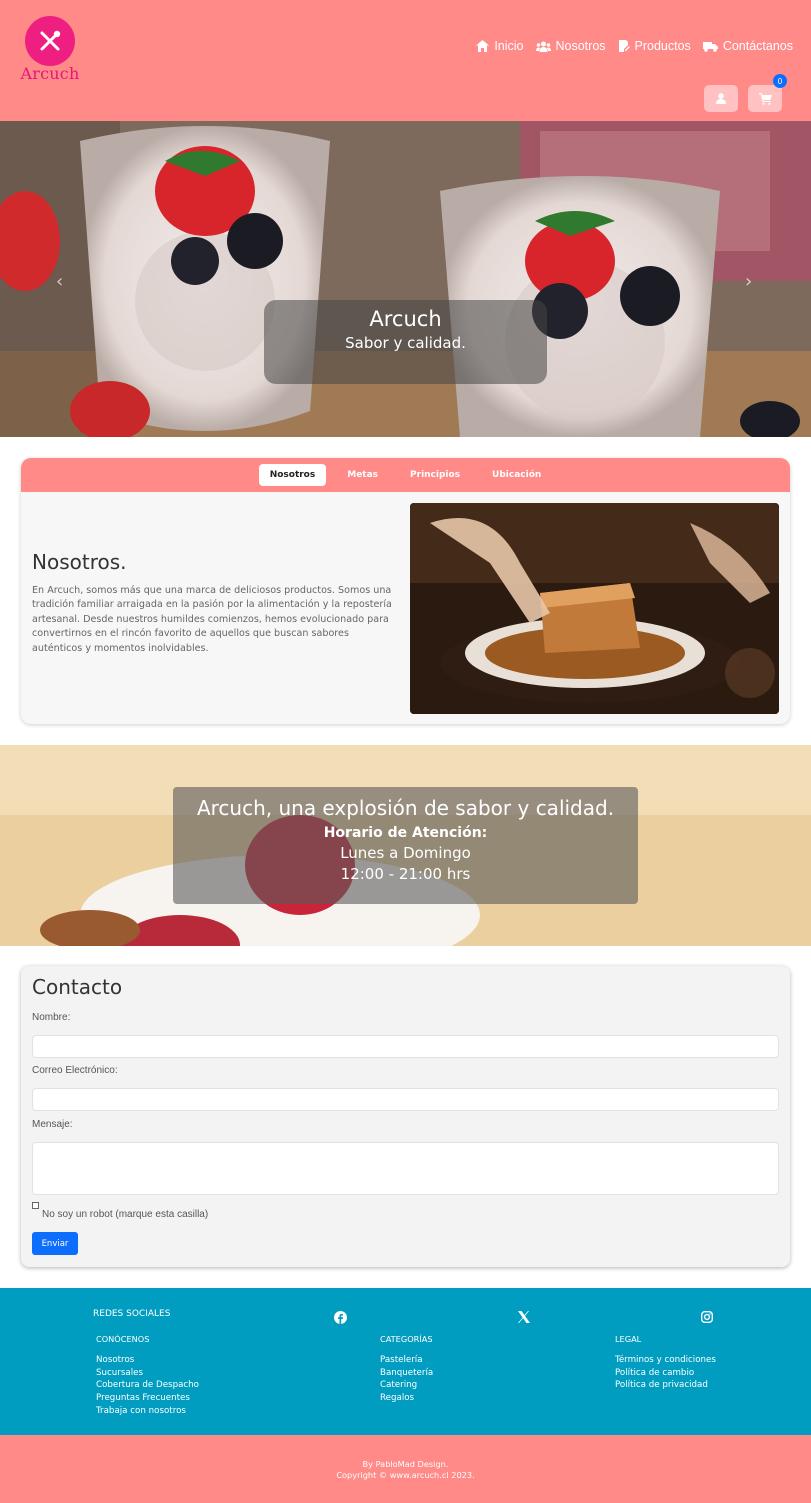  I want to click on logo: Arcuch, so click(50, 49).